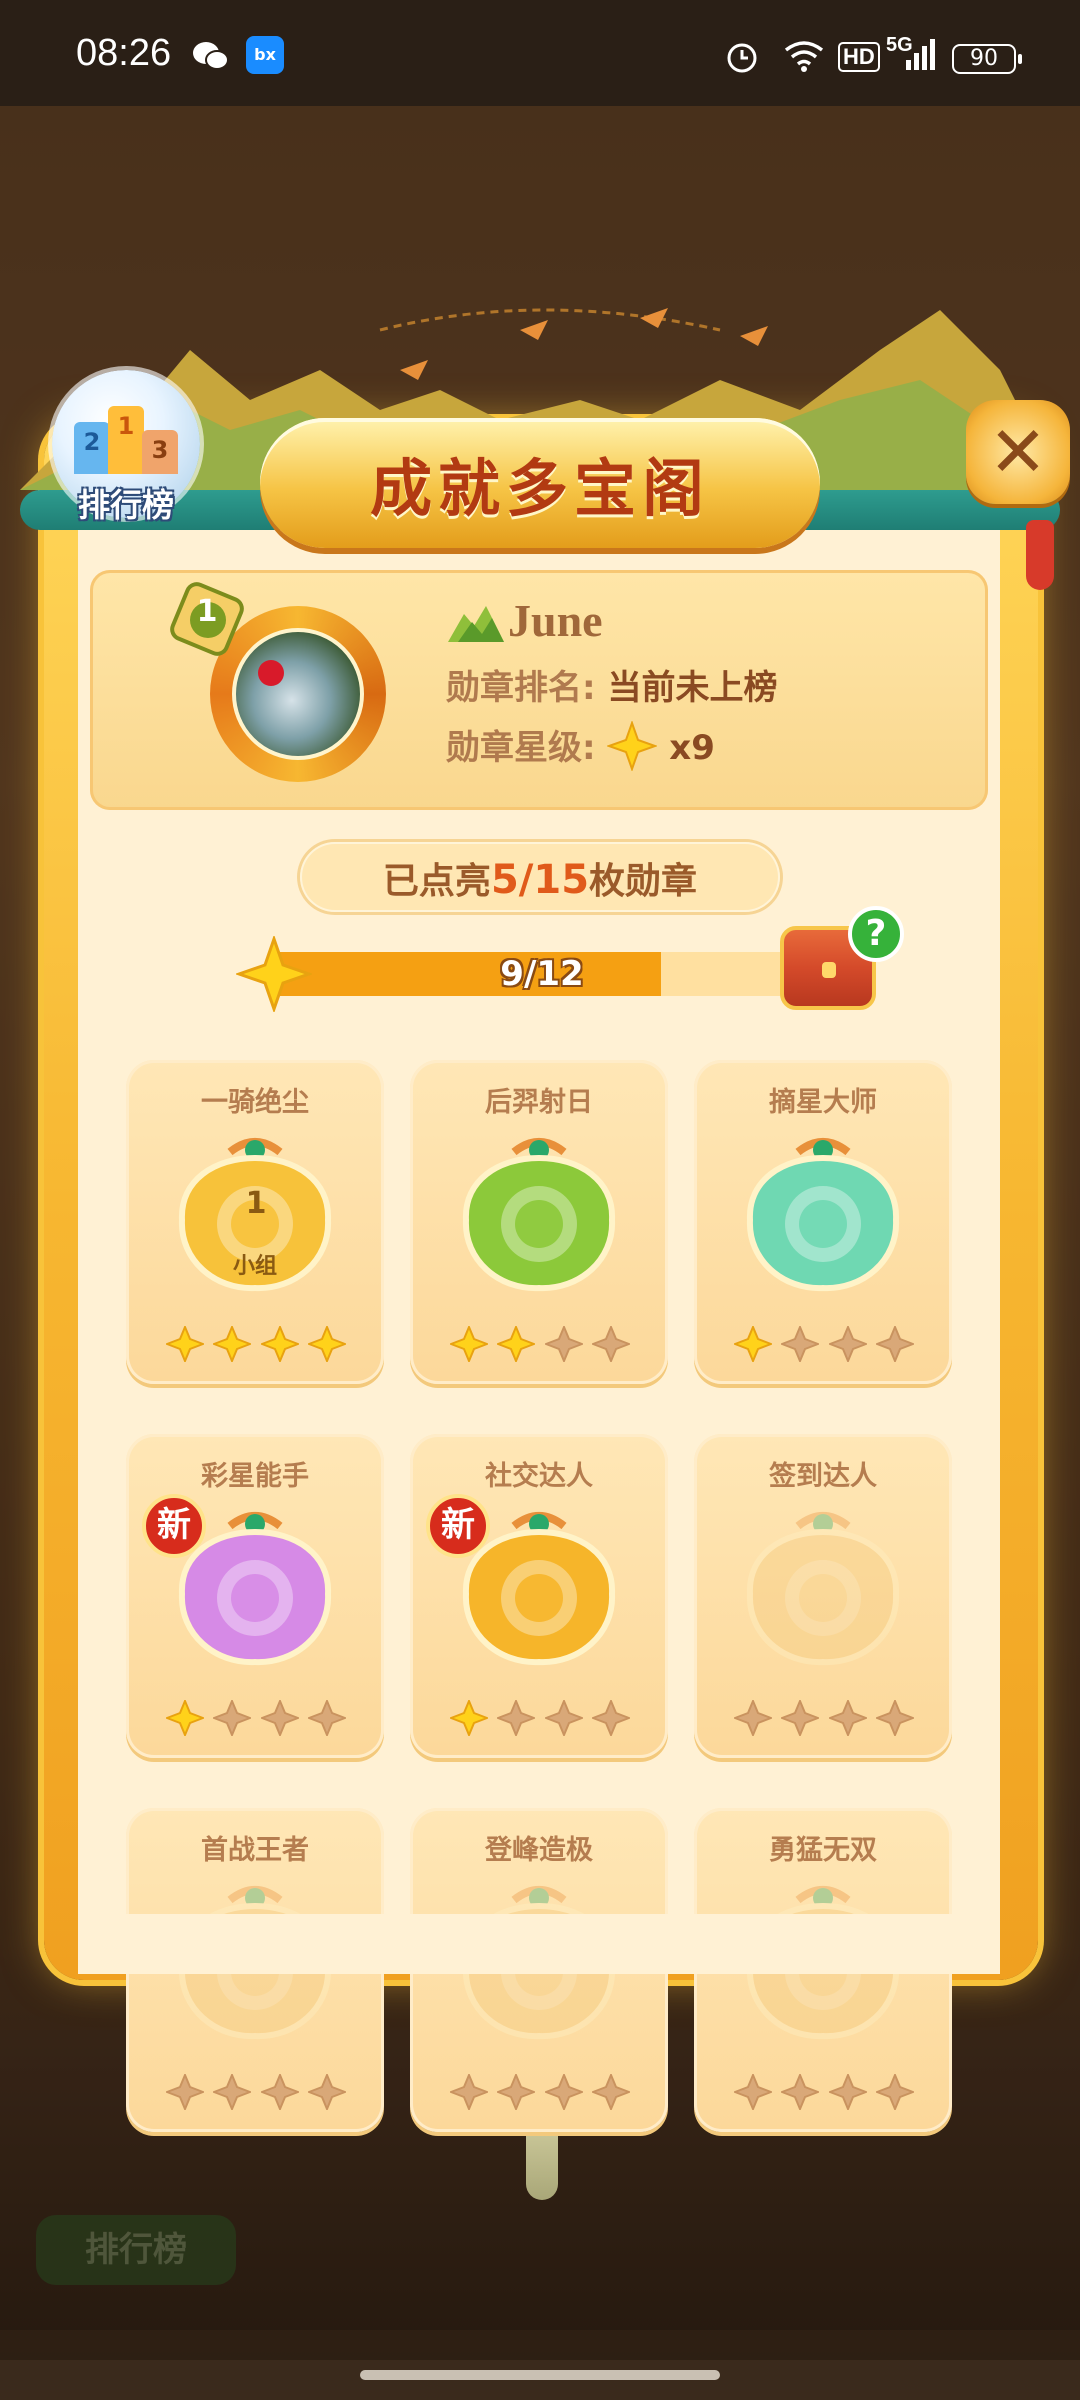  What do you see at coordinates (255, 1596) in the screenshot?
I see `medal-card: 彩星能手新` at bounding box center [255, 1596].